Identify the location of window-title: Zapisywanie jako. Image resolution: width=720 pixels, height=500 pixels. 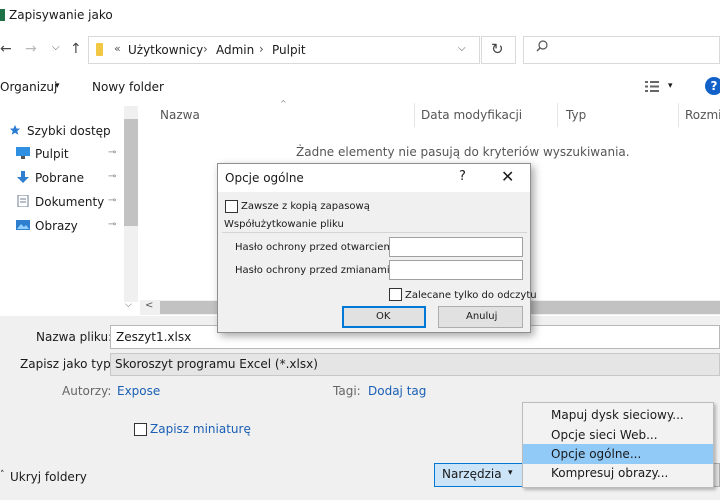
(61, 15).